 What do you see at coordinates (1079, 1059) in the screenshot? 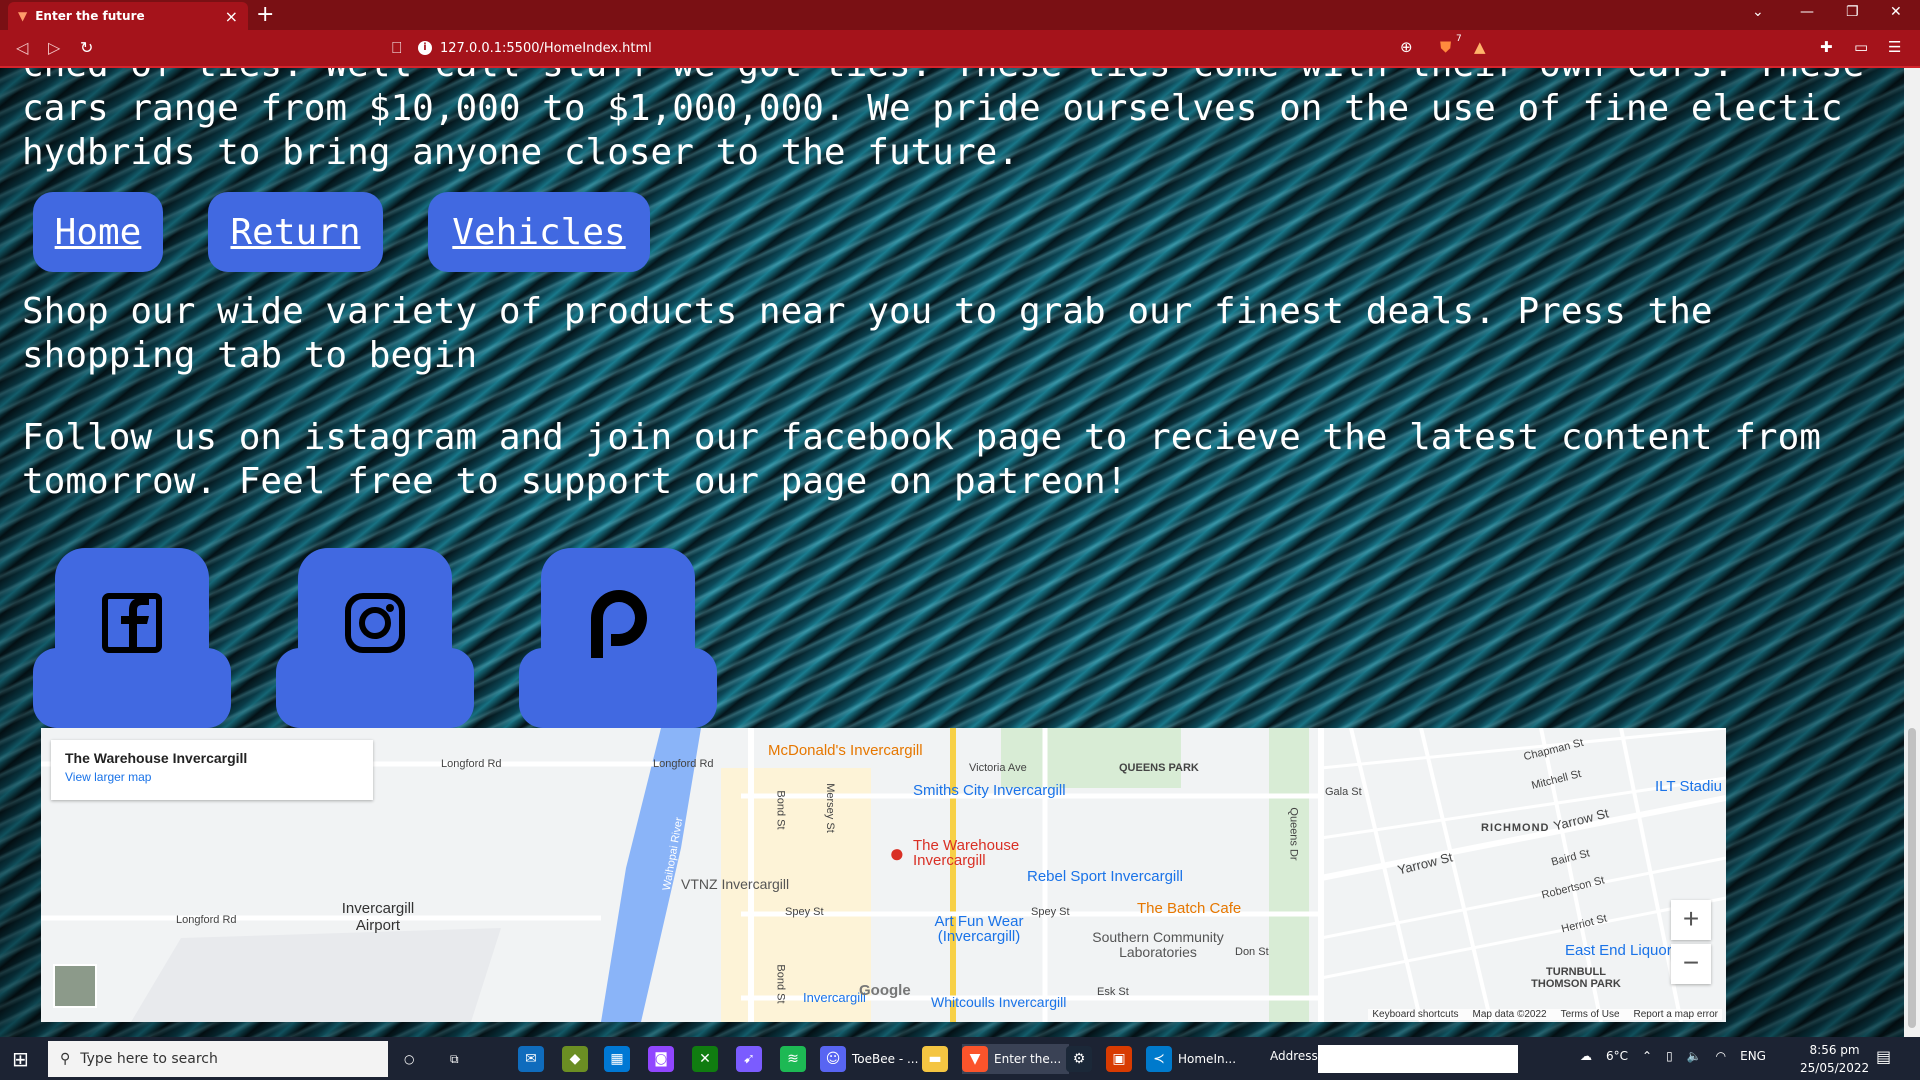
I see `steam-icon: ⚙` at bounding box center [1079, 1059].